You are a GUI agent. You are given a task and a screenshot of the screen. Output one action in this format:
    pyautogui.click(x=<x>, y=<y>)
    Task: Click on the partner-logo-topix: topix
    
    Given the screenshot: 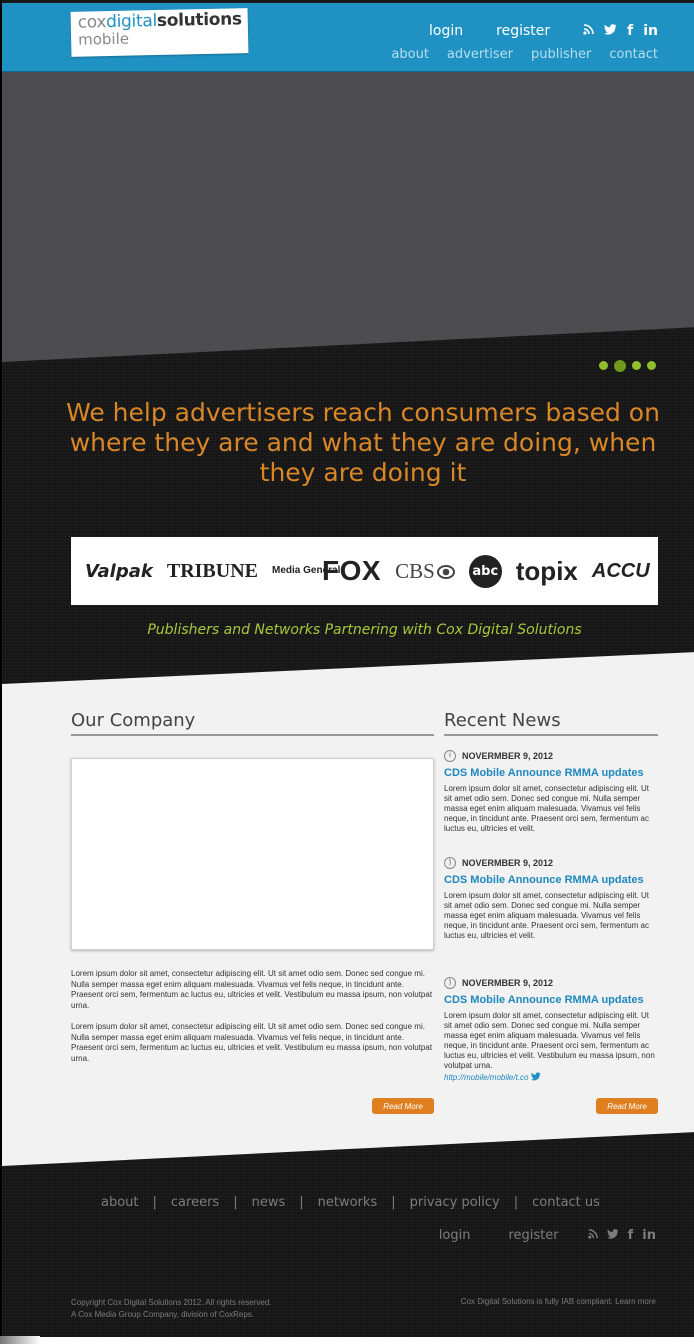 What is the action you would take?
    pyautogui.click(x=546, y=570)
    